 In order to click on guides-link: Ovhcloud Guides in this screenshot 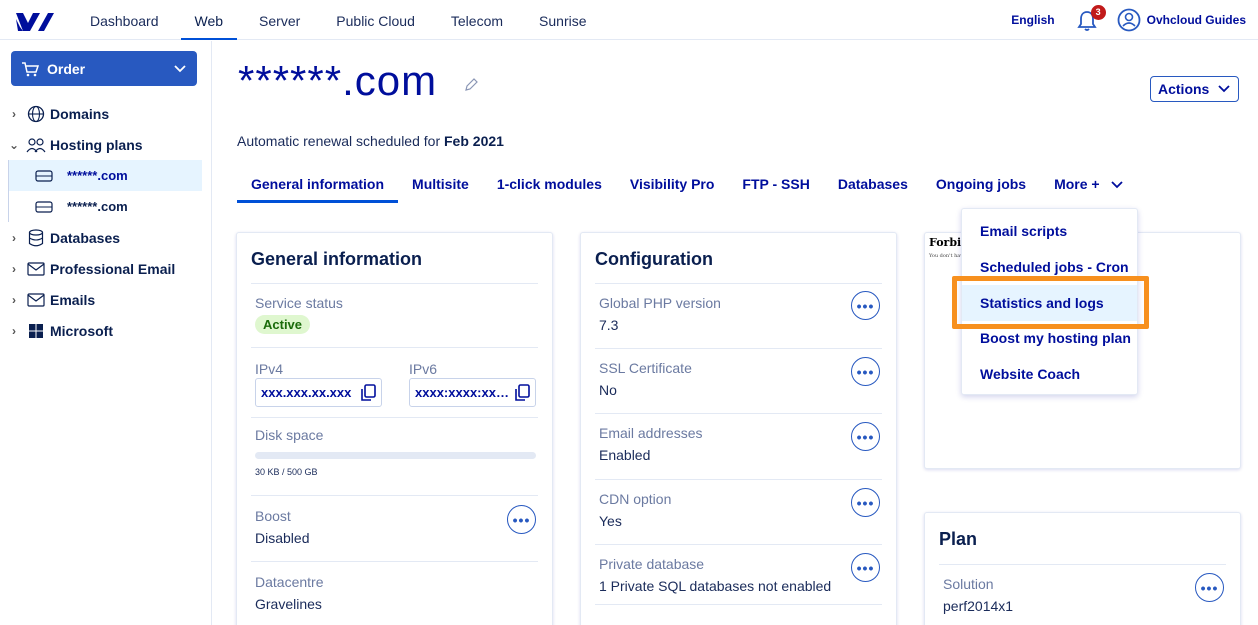, I will do `click(1181, 20)`.